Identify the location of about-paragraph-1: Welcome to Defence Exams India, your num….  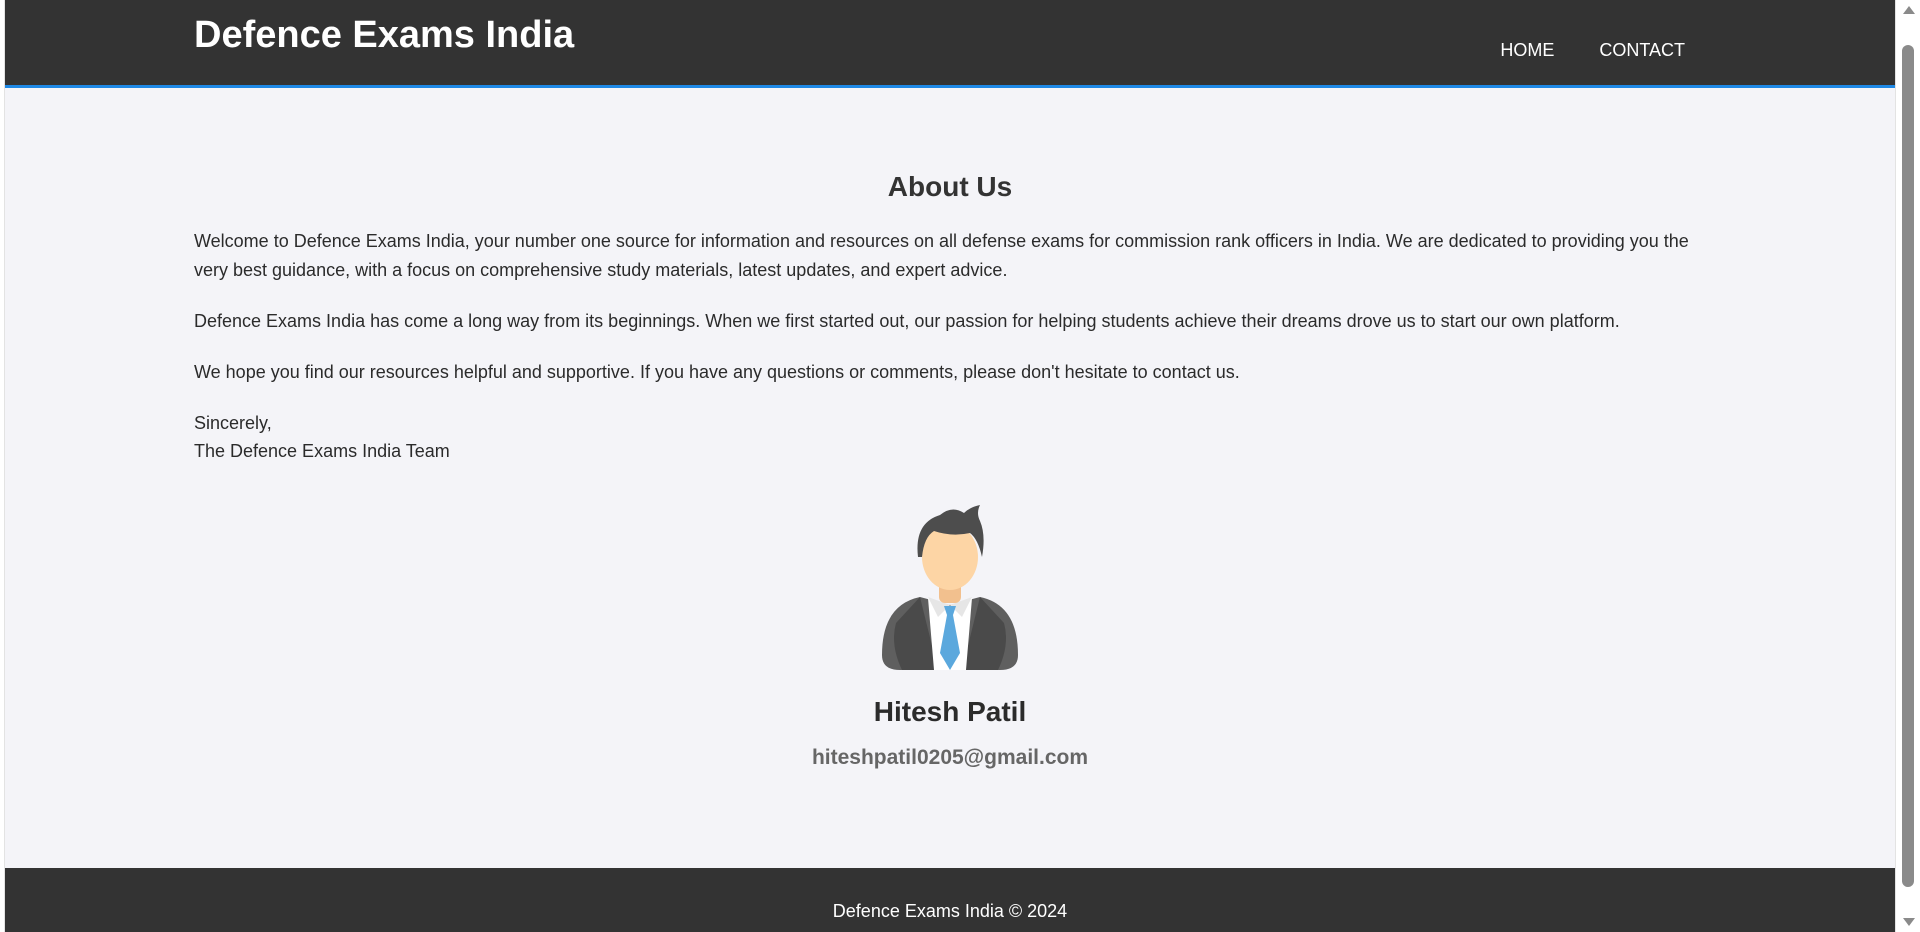
(941, 255).